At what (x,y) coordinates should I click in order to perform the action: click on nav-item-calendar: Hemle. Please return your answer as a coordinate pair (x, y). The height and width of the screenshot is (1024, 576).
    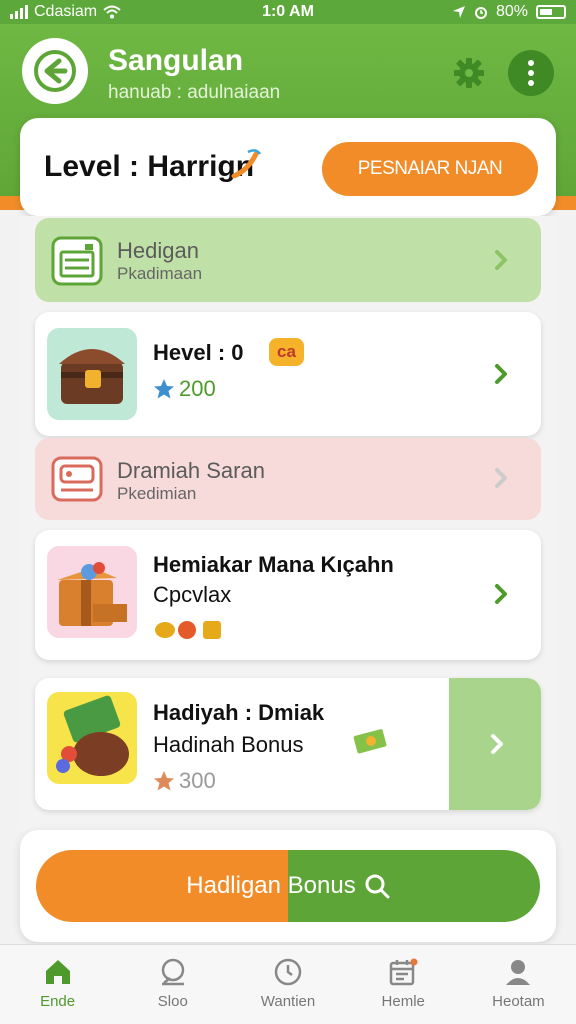
    Looking at the image, I should click on (403, 984).